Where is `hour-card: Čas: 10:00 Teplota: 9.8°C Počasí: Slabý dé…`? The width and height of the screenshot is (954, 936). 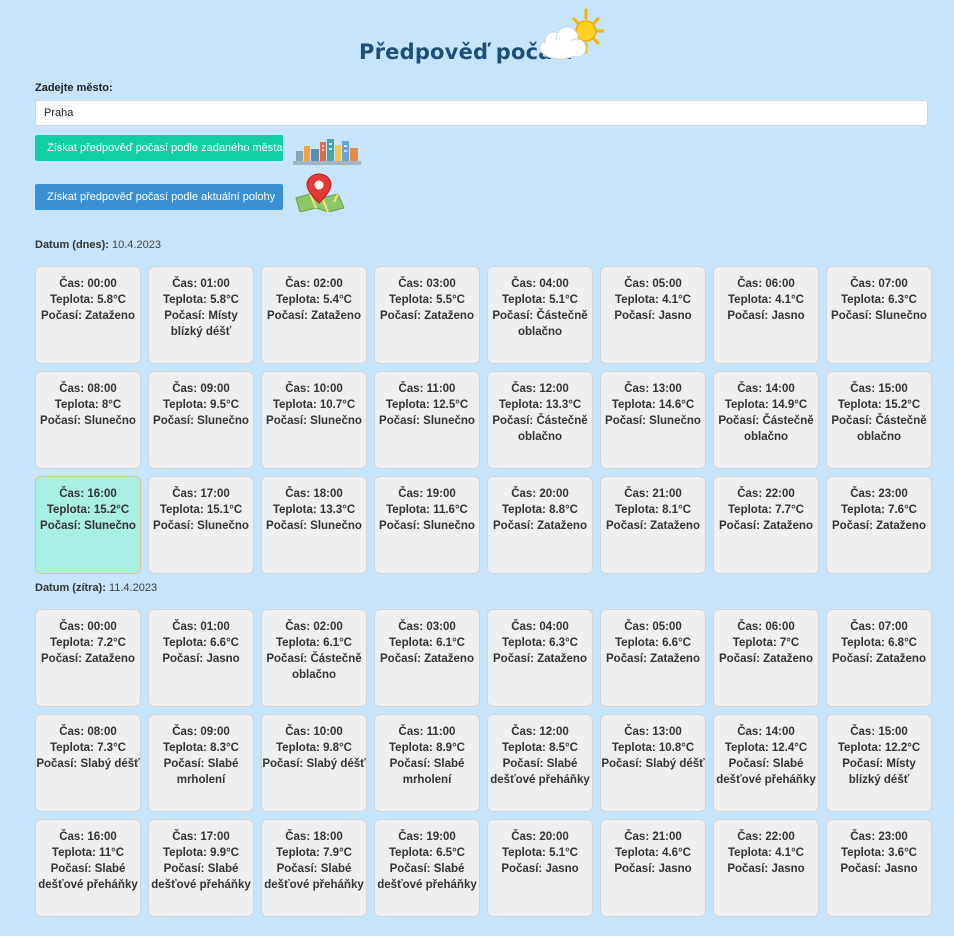
hour-card: Čas: 10:00 Teplota: 9.8°C Počasí: Slabý dé… is located at coordinates (314, 763).